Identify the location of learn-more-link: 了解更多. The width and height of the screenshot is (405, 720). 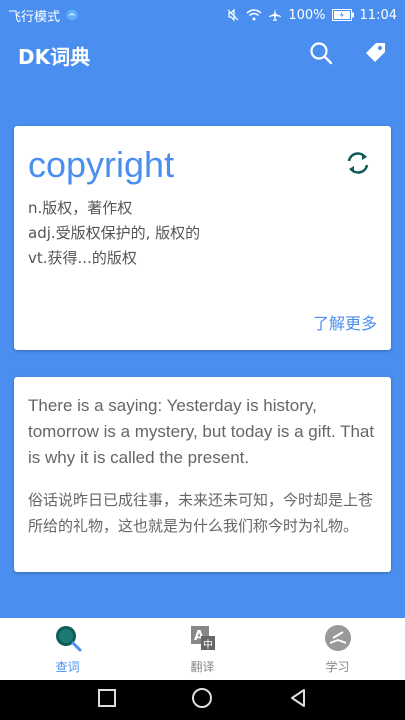
(345, 322).